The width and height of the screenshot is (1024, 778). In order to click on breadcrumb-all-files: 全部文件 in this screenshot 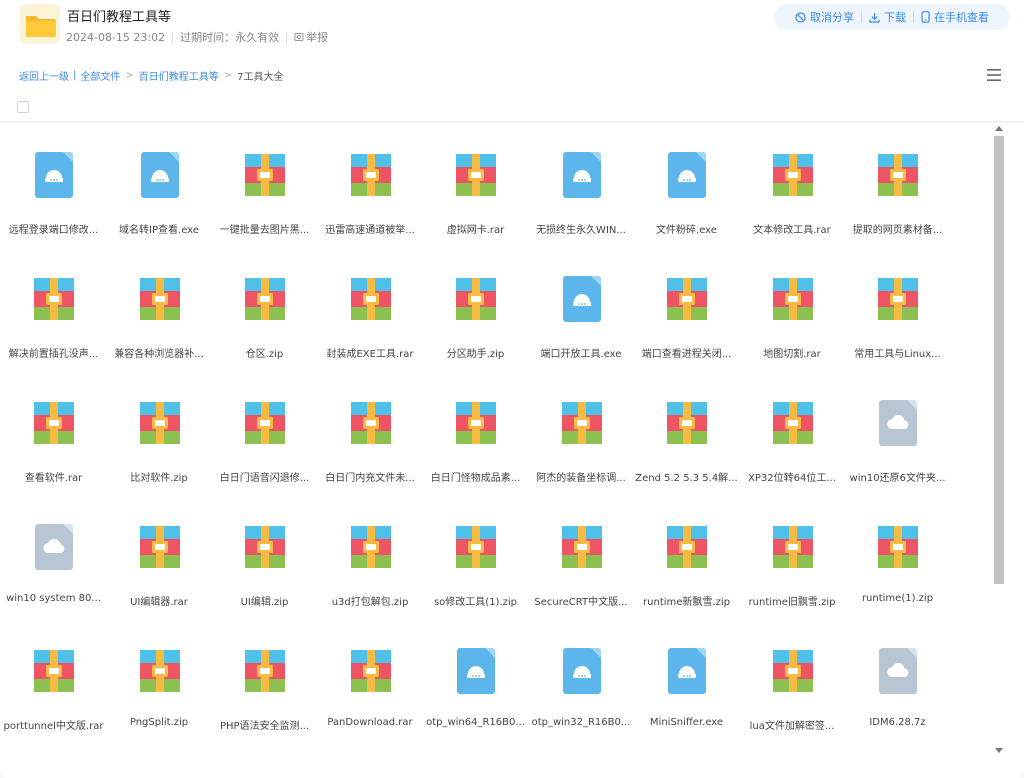, I will do `click(100, 75)`.